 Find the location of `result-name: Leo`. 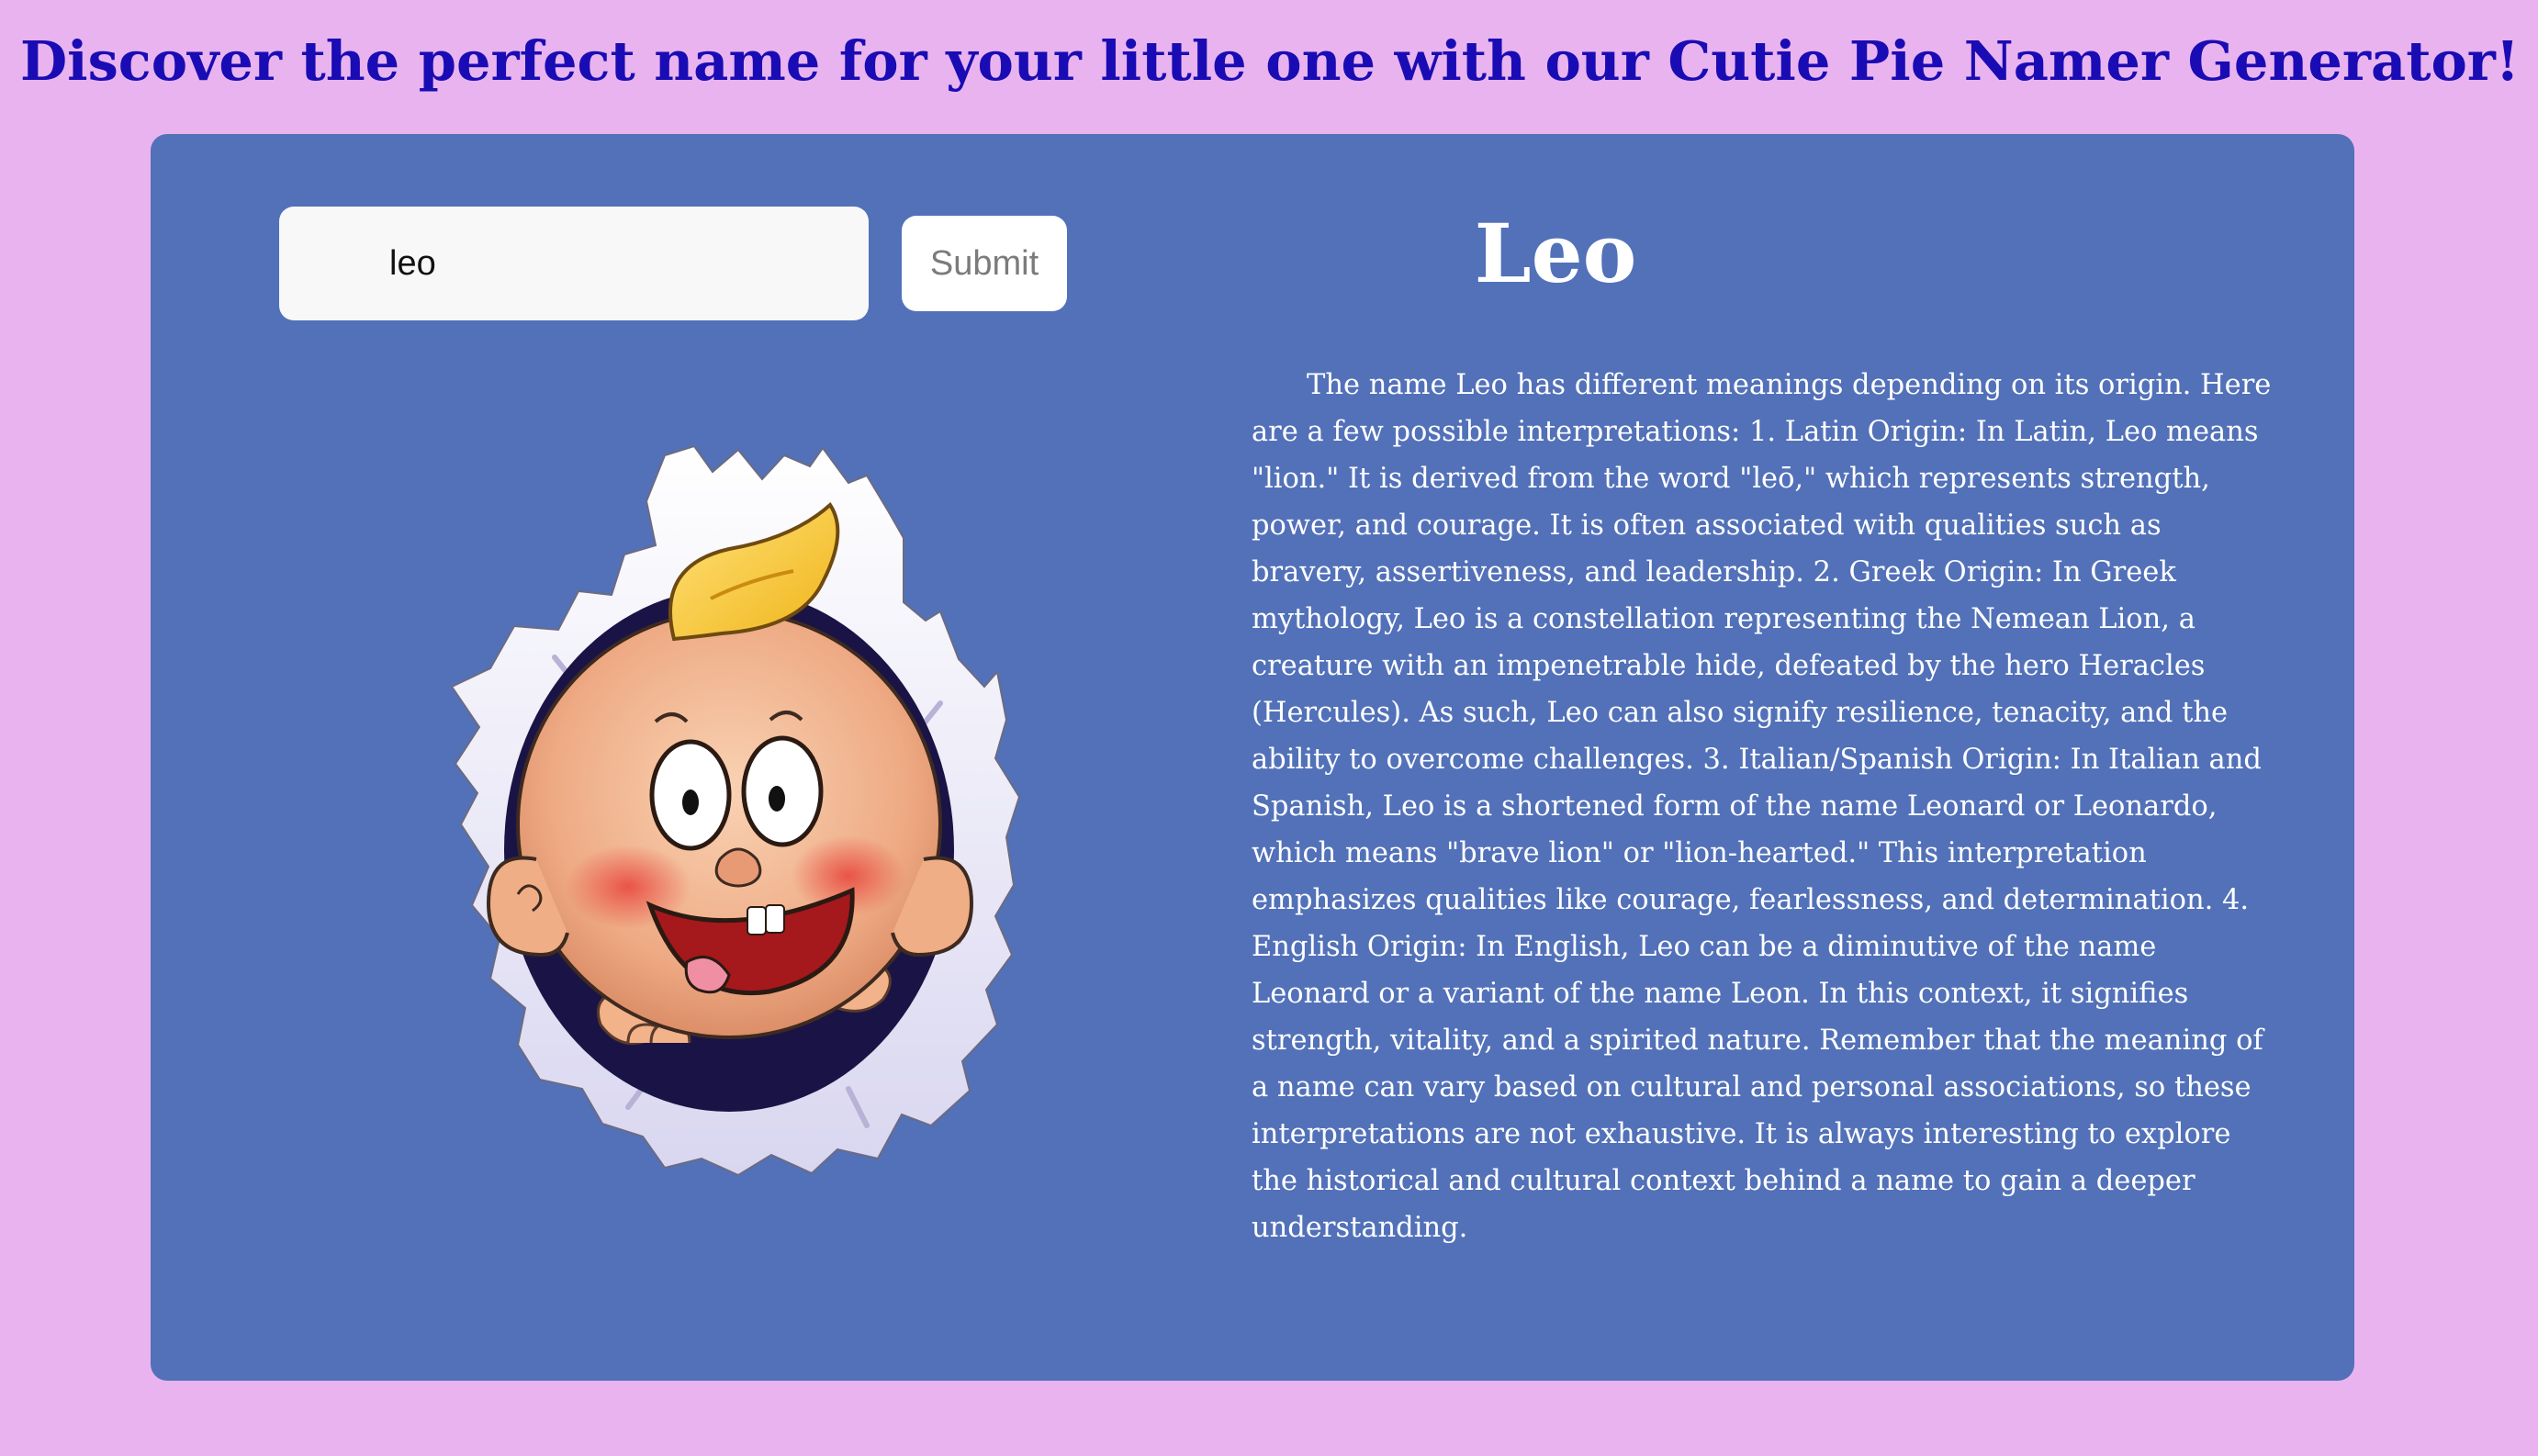

result-name: Leo is located at coordinates (1556, 253).